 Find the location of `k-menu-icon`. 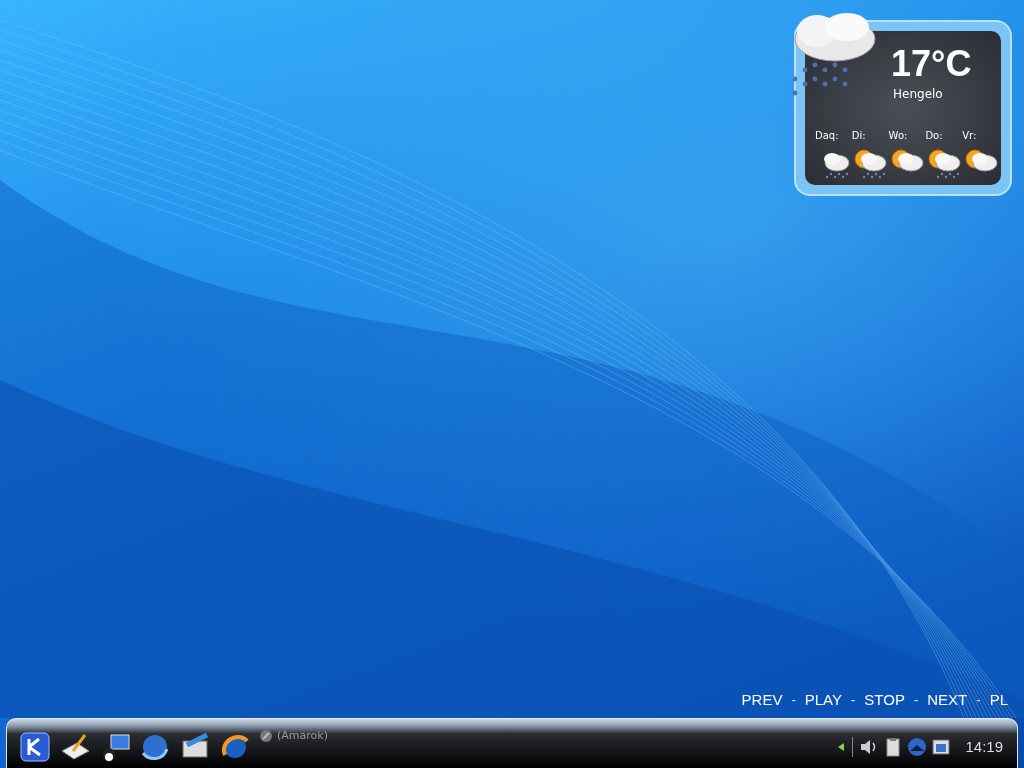

k-menu-icon is located at coordinates (35, 746).